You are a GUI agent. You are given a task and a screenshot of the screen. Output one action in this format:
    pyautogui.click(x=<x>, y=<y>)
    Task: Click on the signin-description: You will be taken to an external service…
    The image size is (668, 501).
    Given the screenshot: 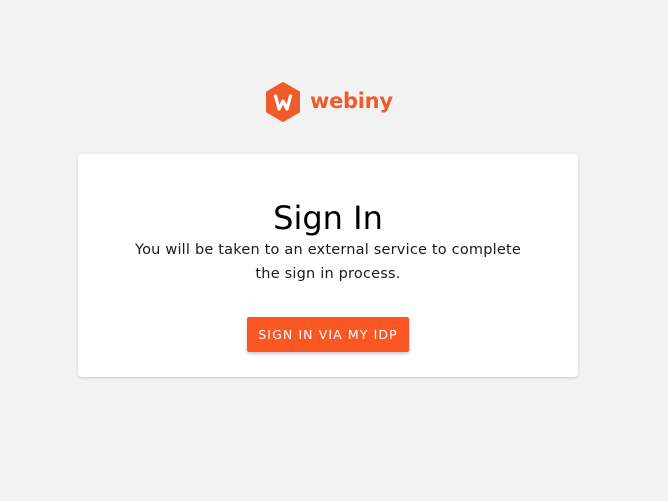 What is the action you would take?
    pyautogui.click(x=328, y=262)
    